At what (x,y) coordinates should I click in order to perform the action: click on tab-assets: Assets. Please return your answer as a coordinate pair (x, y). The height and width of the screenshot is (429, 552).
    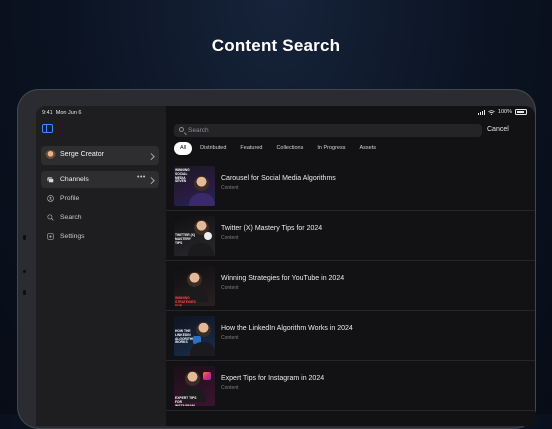
    Looking at the image, I should click on (367, 148).